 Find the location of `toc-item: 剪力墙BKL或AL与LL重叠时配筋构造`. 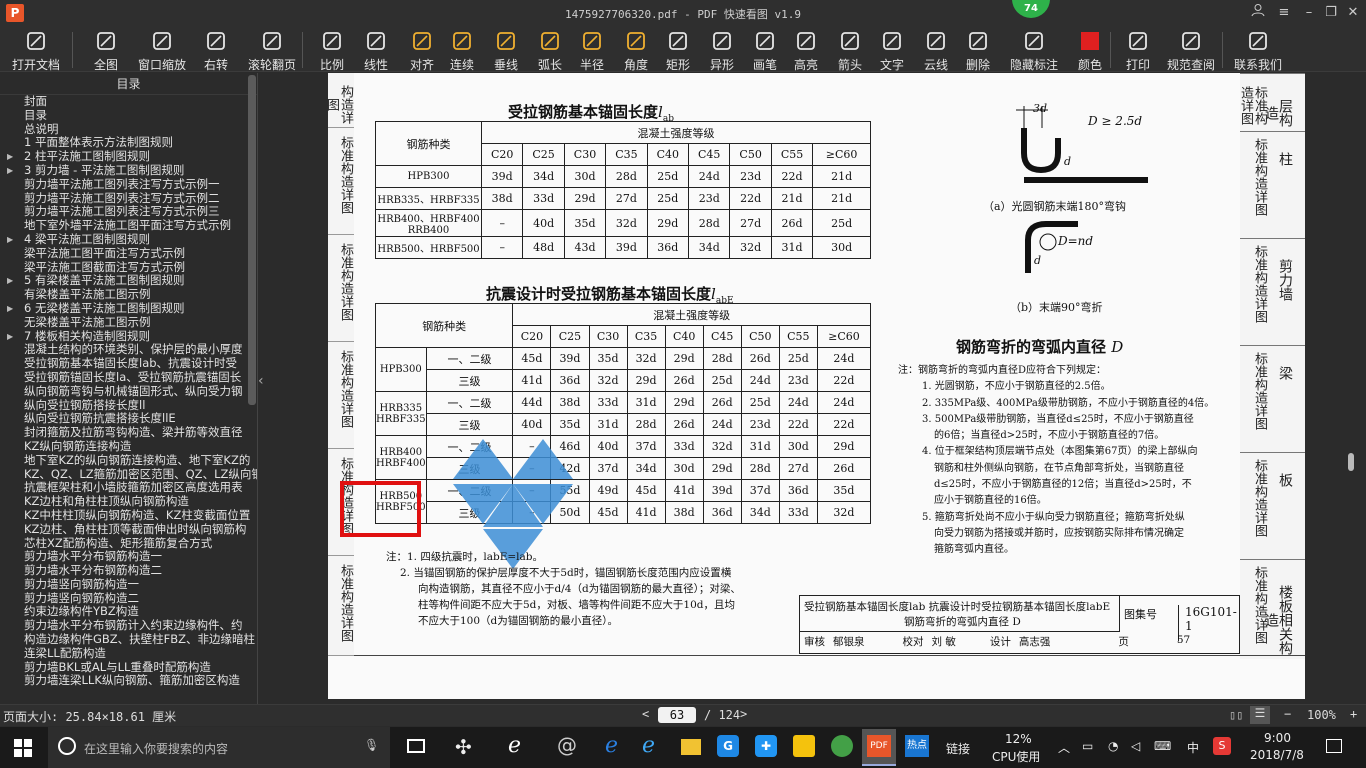

toc-item: 剪力墙BKL或AL与LL重叠时配筋构造 is located at coordinates (128, 668).